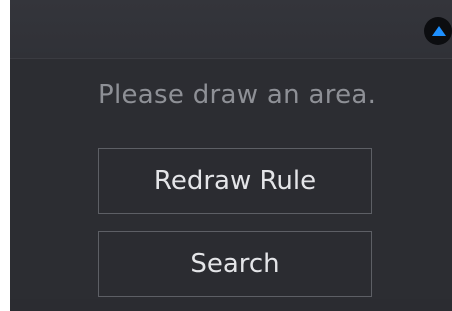  What do you see at coordinates (235, 181) in the screenshot?
I see `redraw-rule-button: Redraw Rule` at bounding box center [235, 181].